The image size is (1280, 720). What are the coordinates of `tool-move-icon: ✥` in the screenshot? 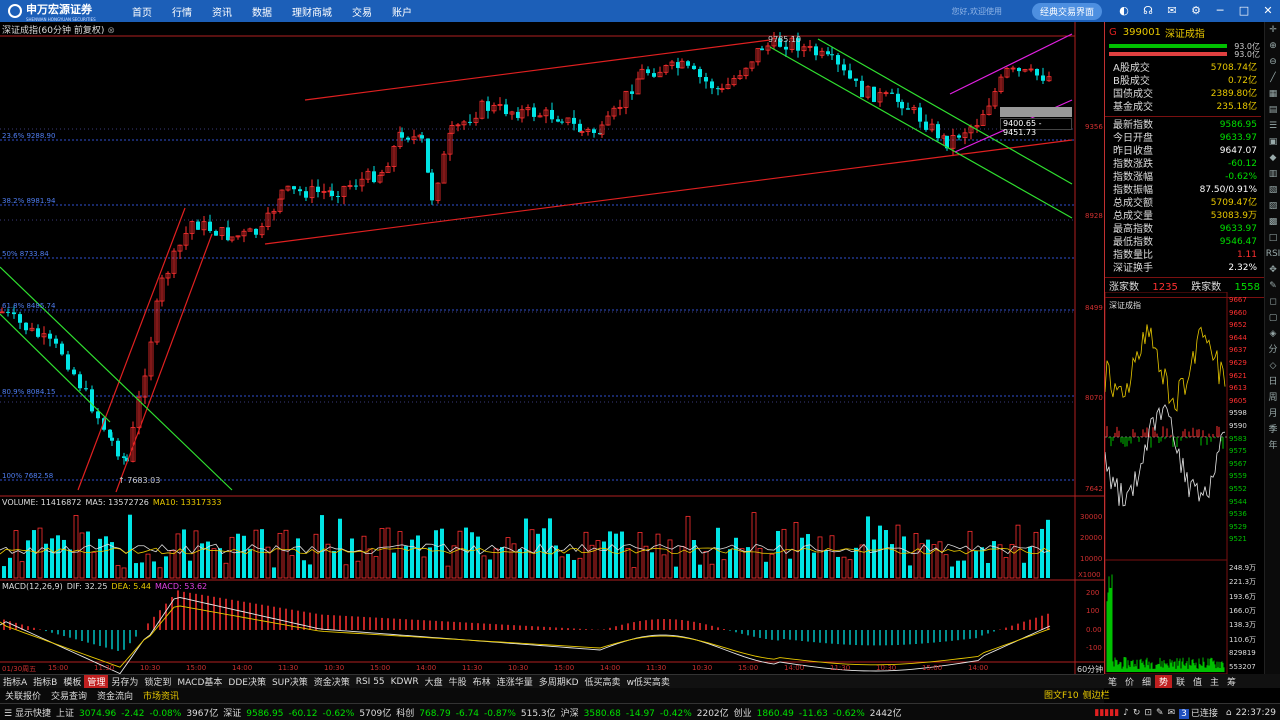 It's located at (1272, 270).